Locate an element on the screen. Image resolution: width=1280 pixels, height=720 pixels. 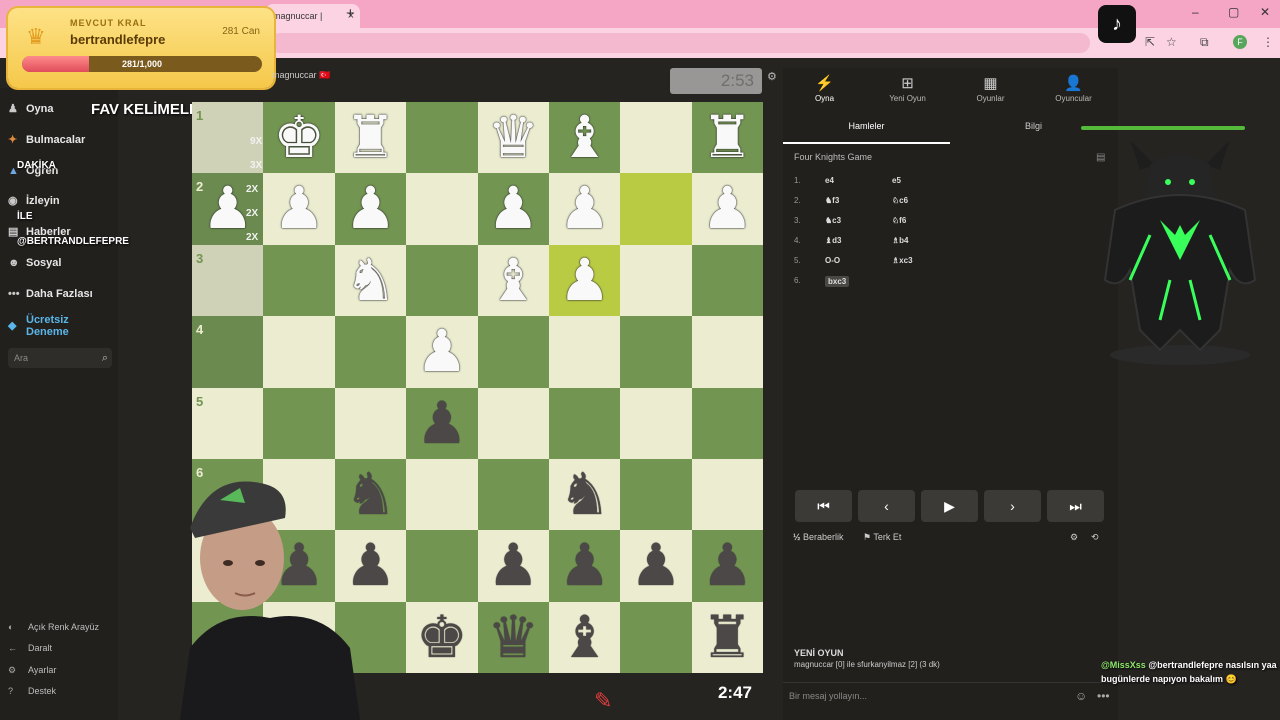
play-button: ▶ is located at coordinates (949, 506).